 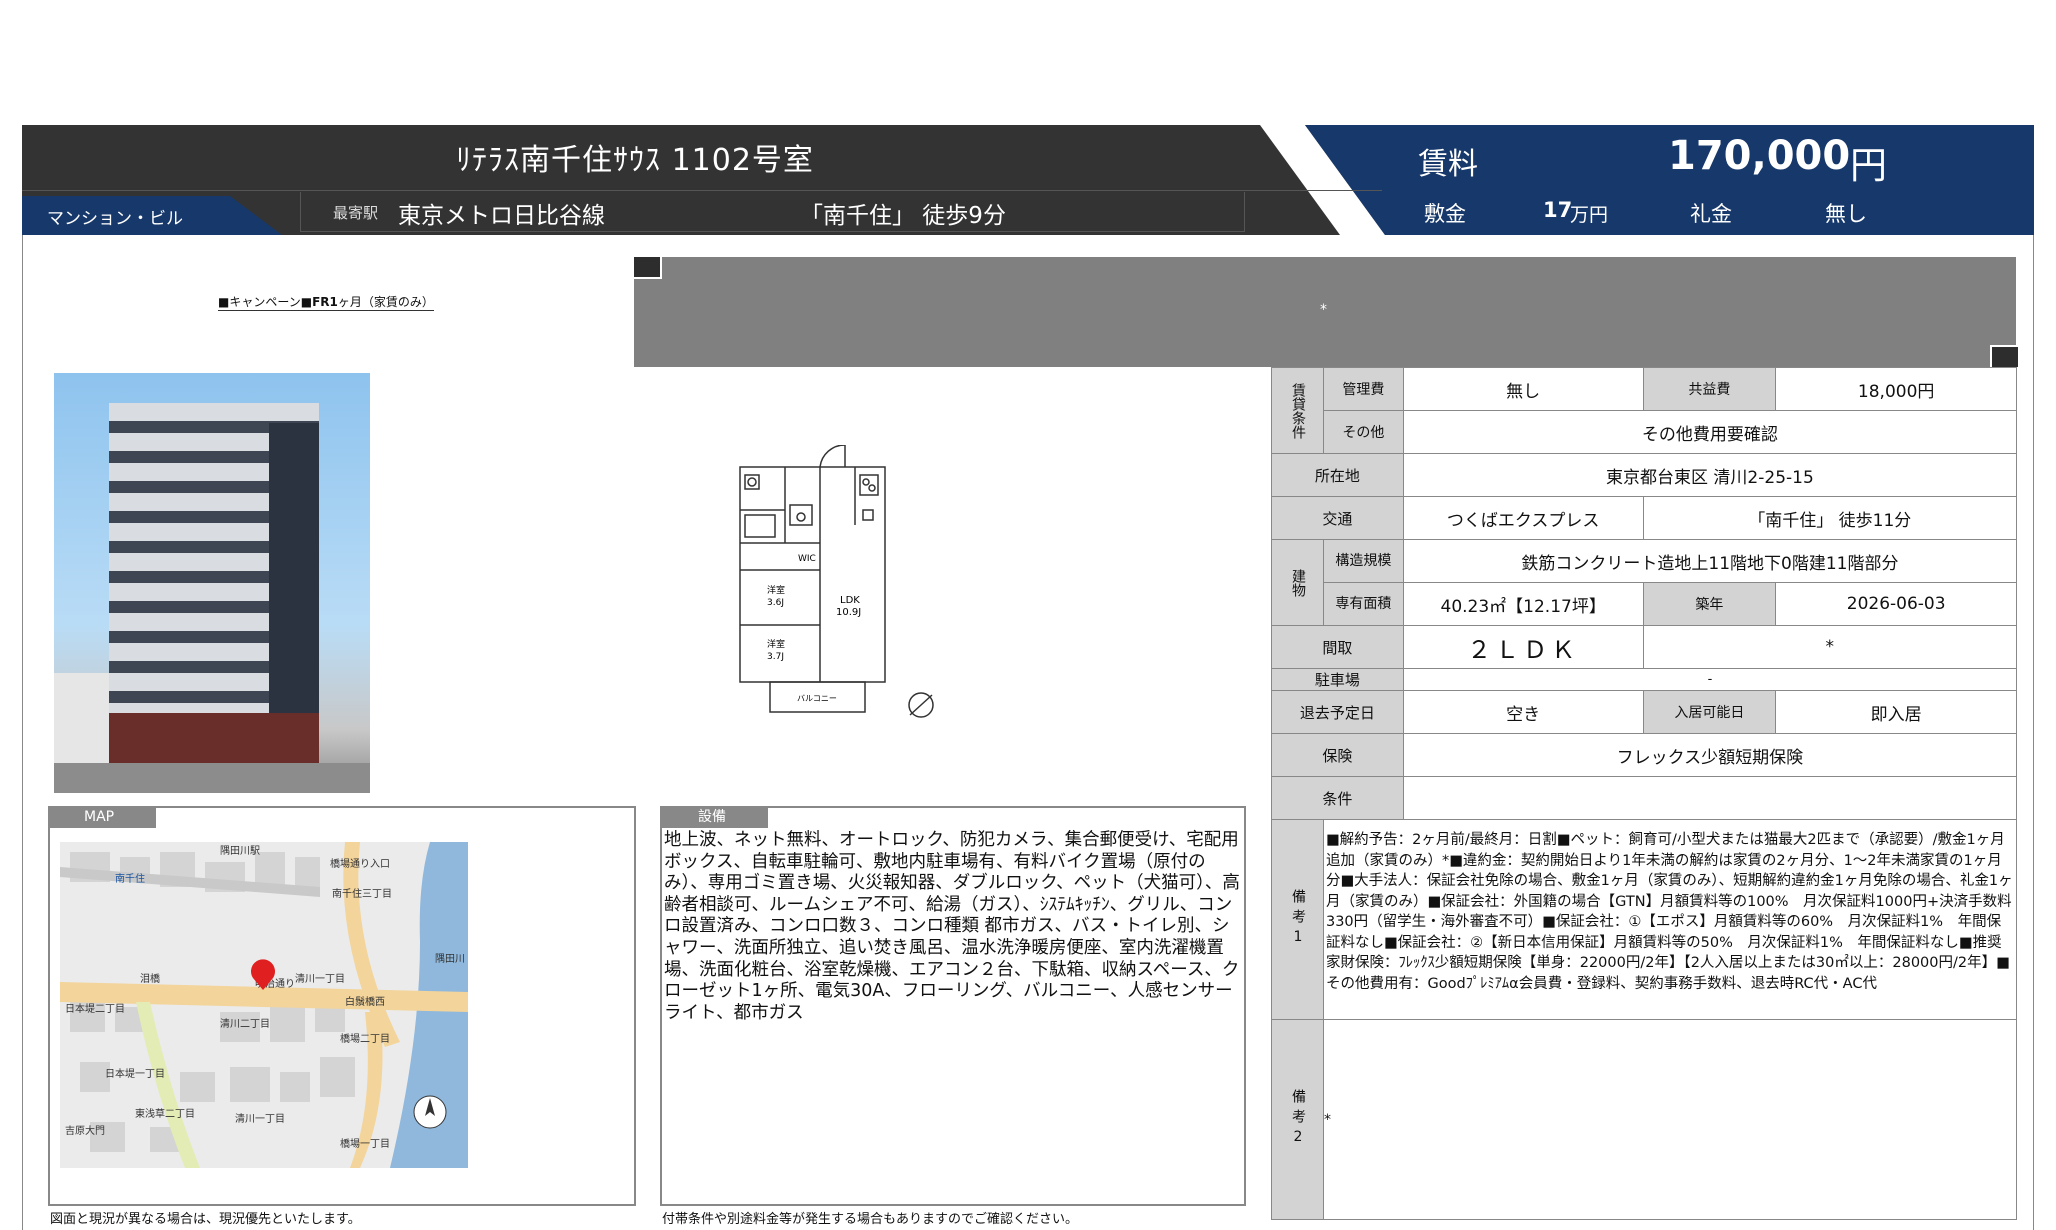 What do you see at coordinates (848, 612) in the screenshot?
I see `ldk-size: 10.9J` at bounding box center [848, 612].